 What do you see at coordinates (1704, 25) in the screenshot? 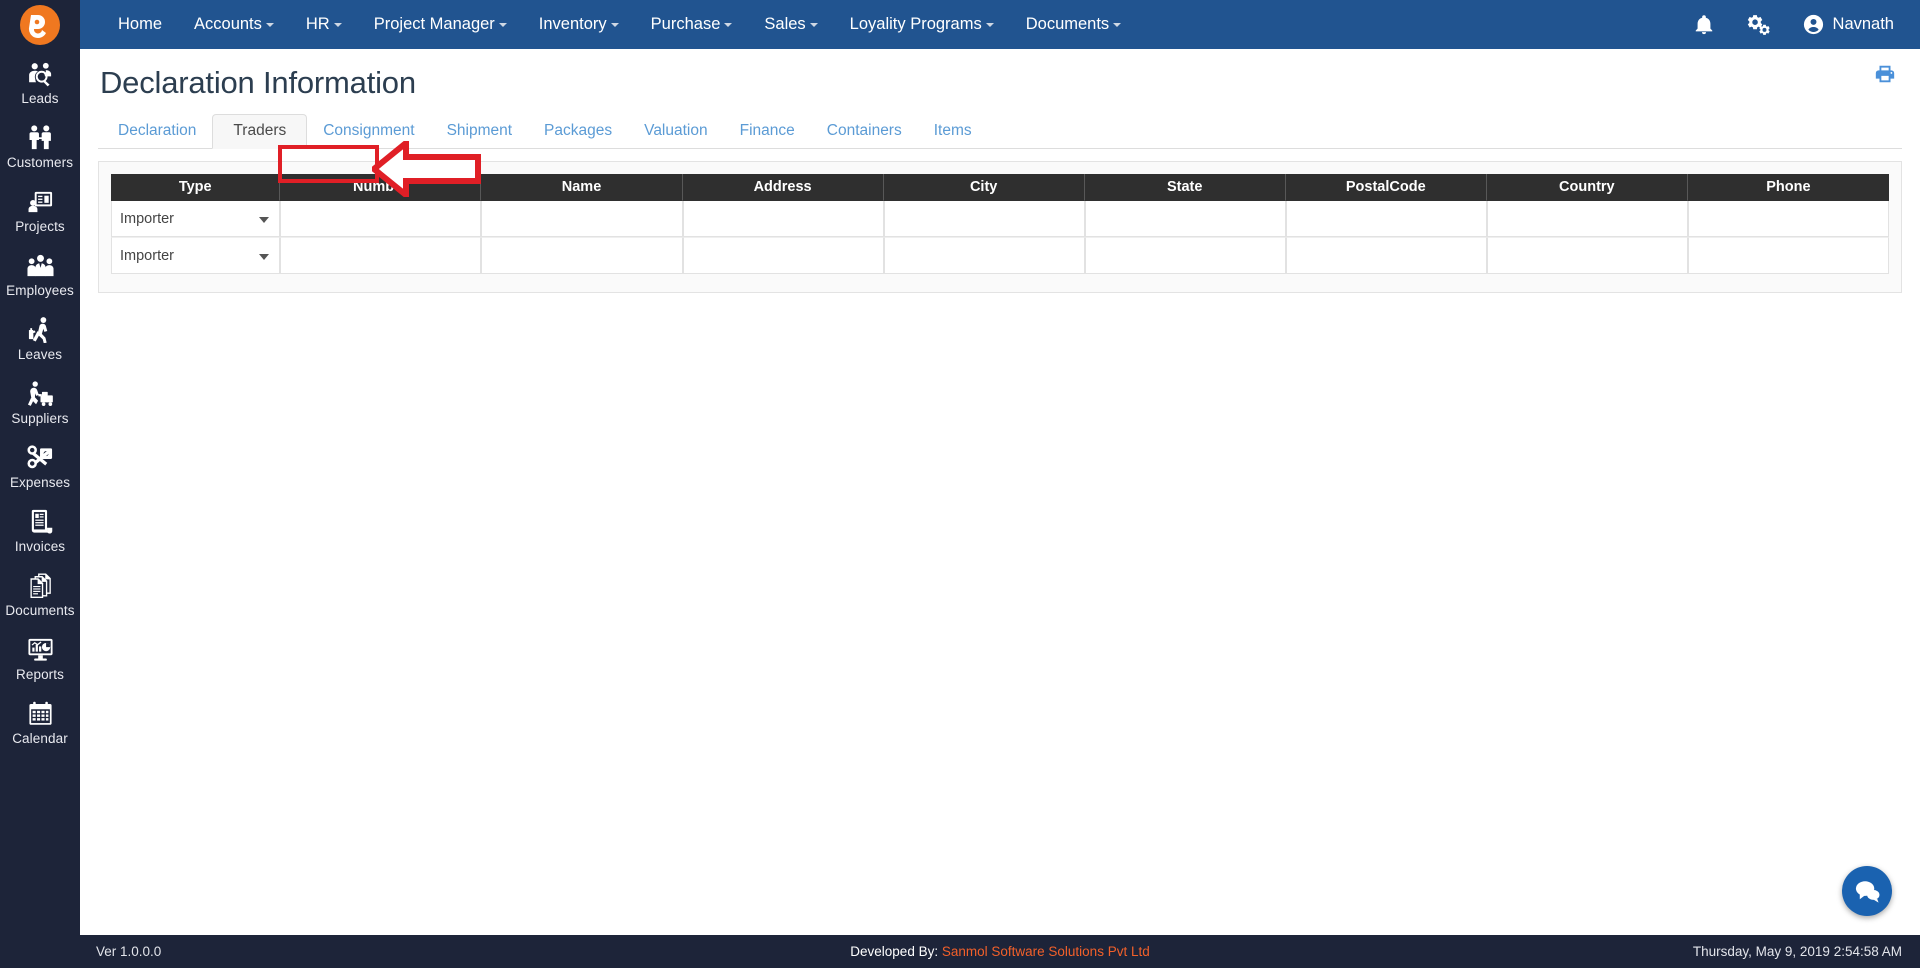
I see `bell-icon` at bounding box center [1704, 25].